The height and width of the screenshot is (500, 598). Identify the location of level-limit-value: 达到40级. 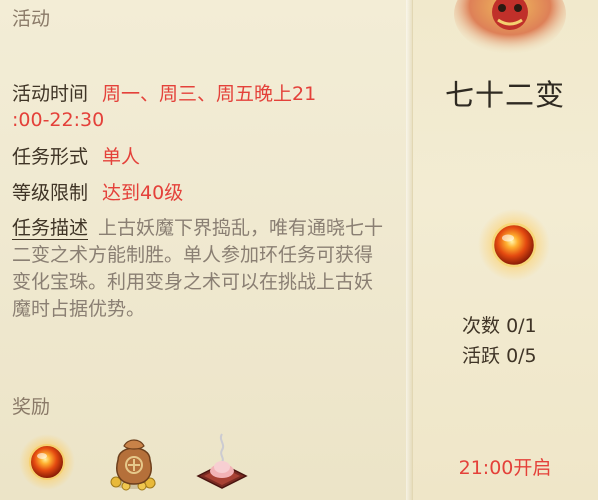
(143, 193).